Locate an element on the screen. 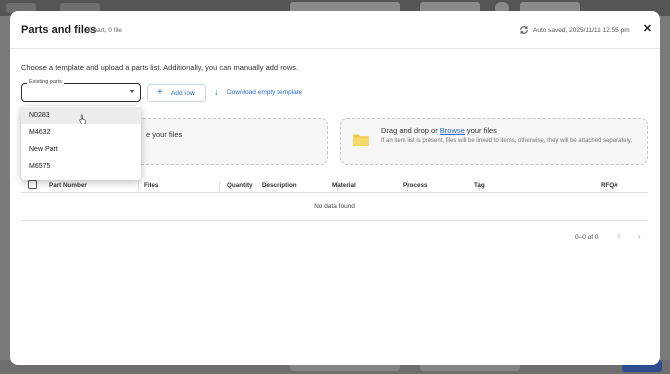  empty-table-message: No data found is located at coordinates (334, 207).